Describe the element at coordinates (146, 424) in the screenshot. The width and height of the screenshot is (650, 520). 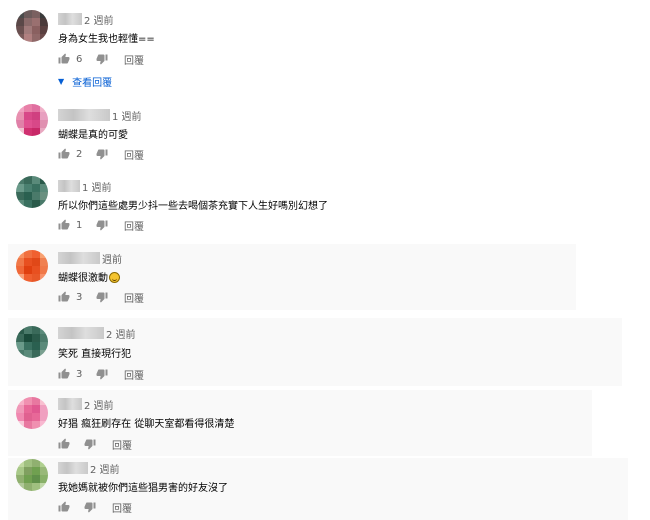
I see `comment-text: 好猖 瘋狂刷存在 從聊天室都看得很清楚` at that location.